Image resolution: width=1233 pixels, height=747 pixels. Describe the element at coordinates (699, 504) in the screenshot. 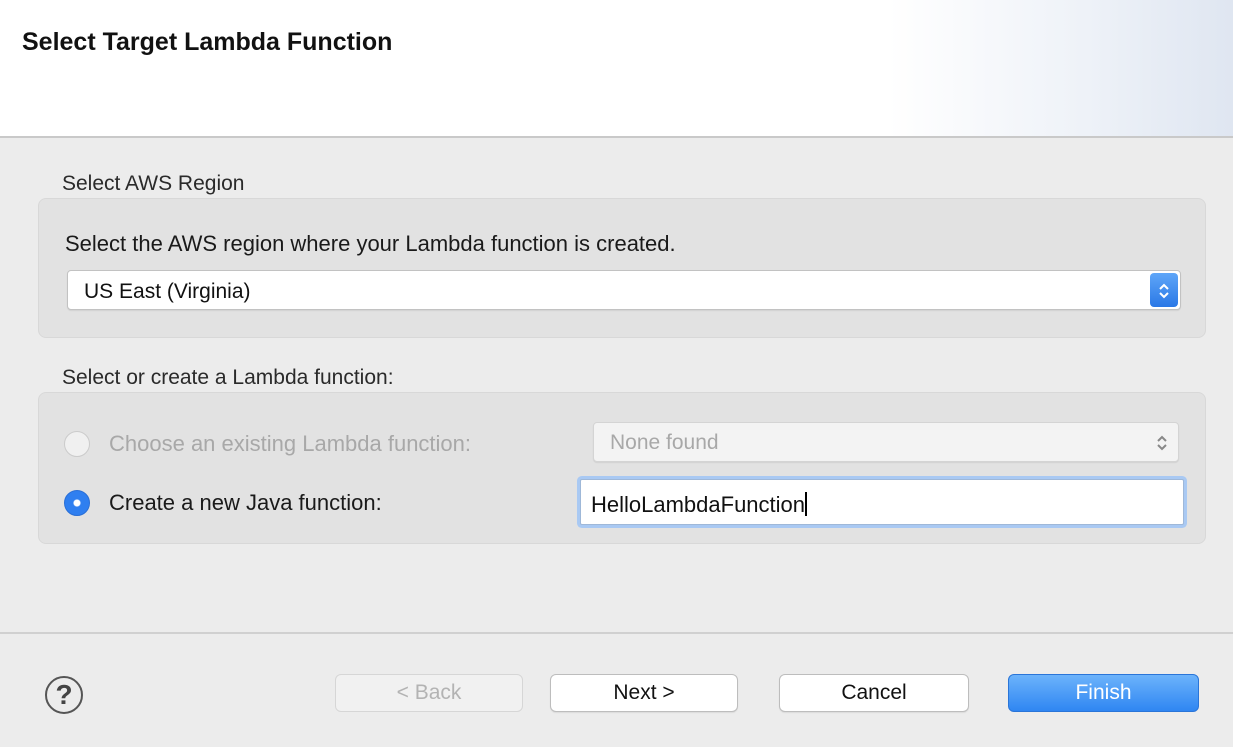

I see `new-function-name-value: HelloLambdaFunction` at that location.